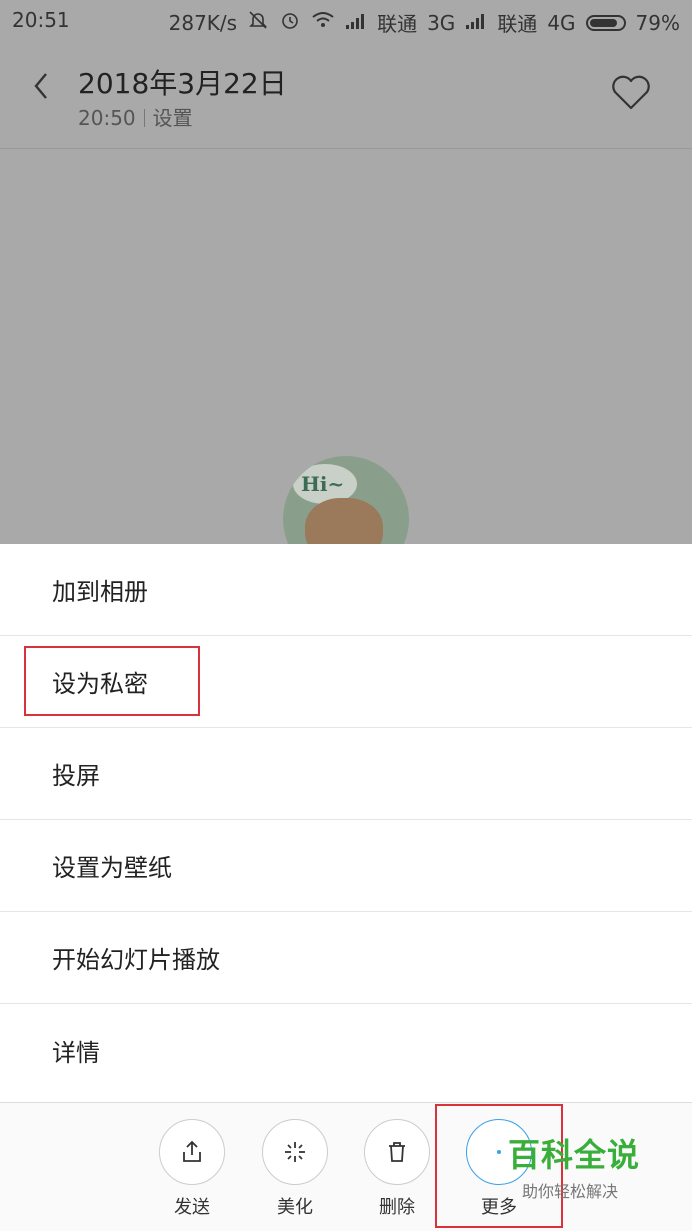 The width and height of the screenshot is (692, 1231). I want to click on menu-item-label: 开始幻灯片播放, so click(136, 960).